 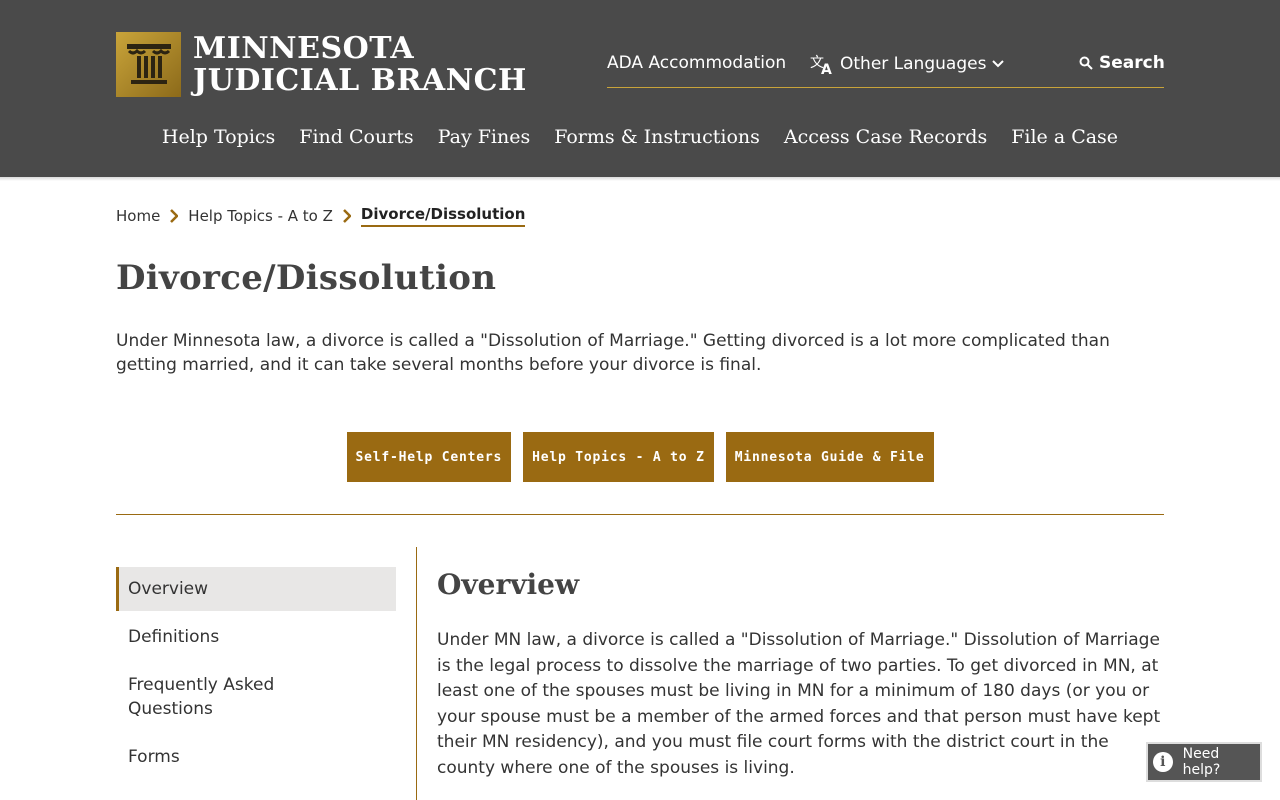 I want to click on nav-forms-instructions: Forms & Instructions, so click(x=657, y=137).